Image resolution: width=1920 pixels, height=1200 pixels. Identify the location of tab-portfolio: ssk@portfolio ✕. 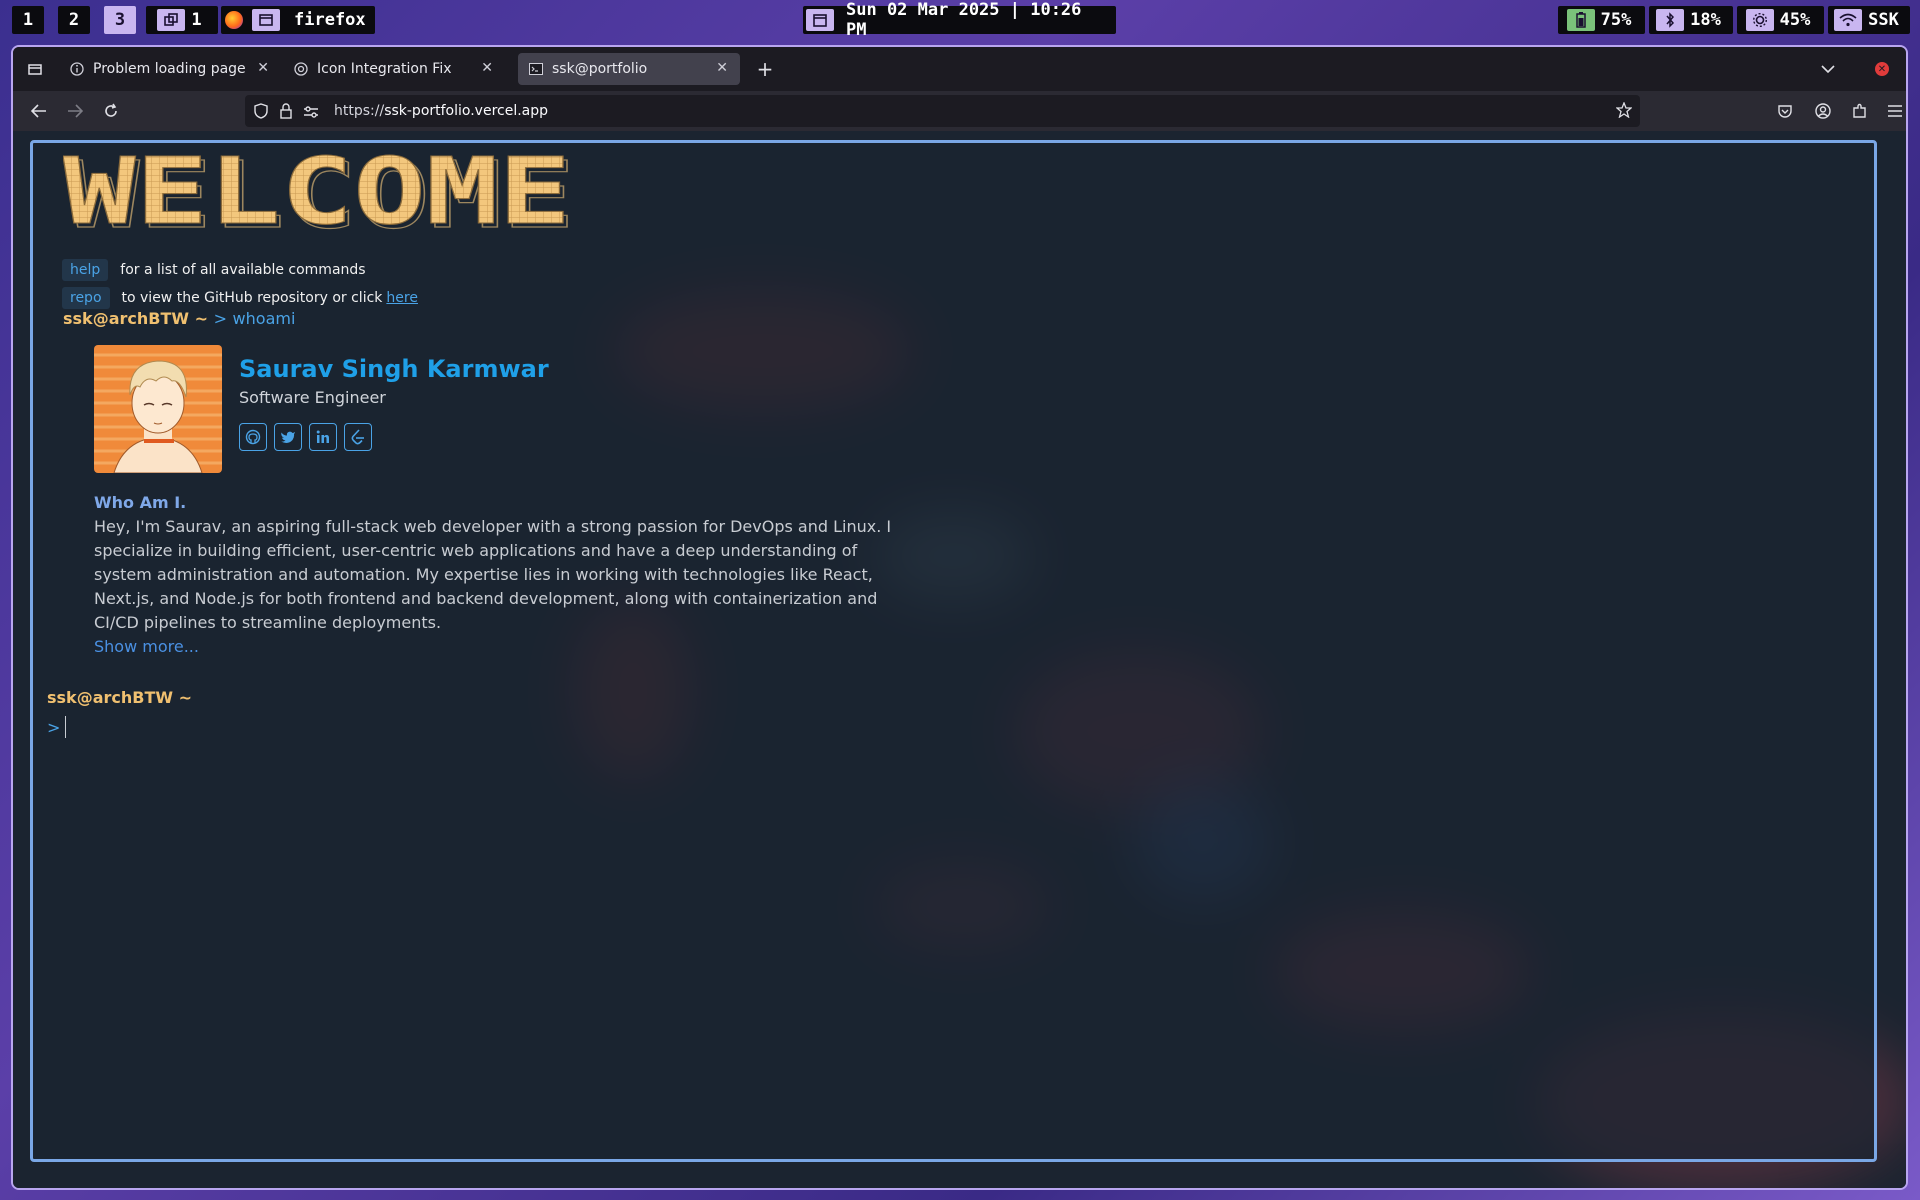
(629, 69).